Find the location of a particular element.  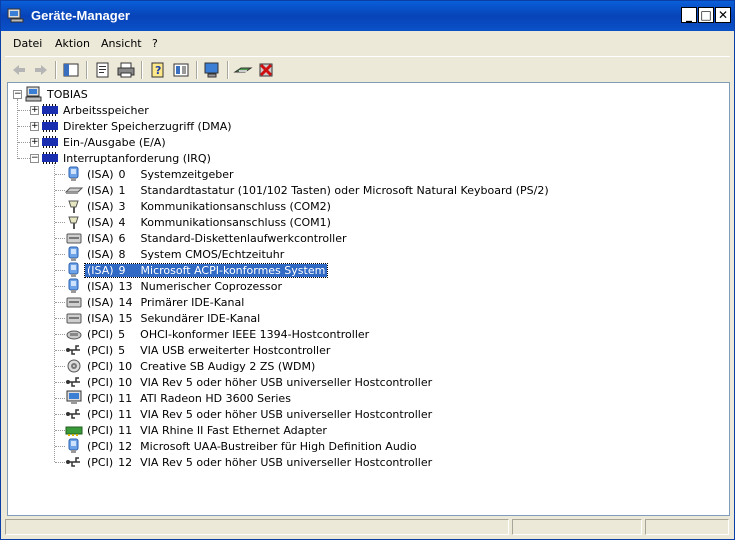

print-icon is located at coordinates (126, 70).